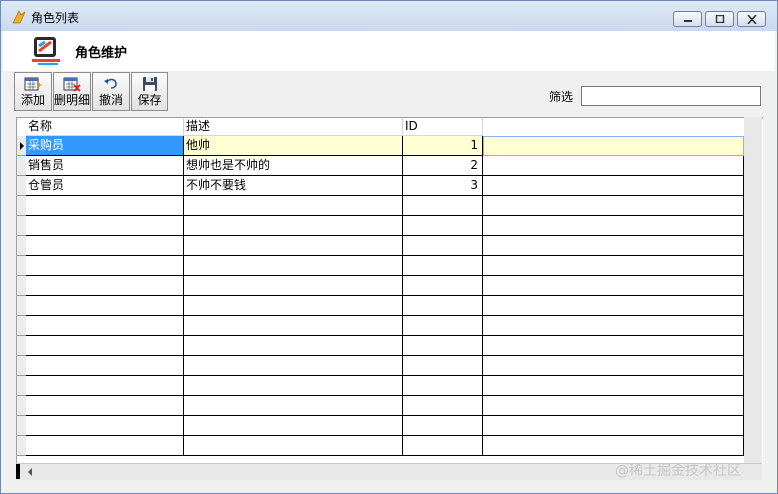 The image size is (778, 494). What do you see at coordinates (46, 51) in the screenshot?
I see `logo-icon` at bounding box center [46, 51].